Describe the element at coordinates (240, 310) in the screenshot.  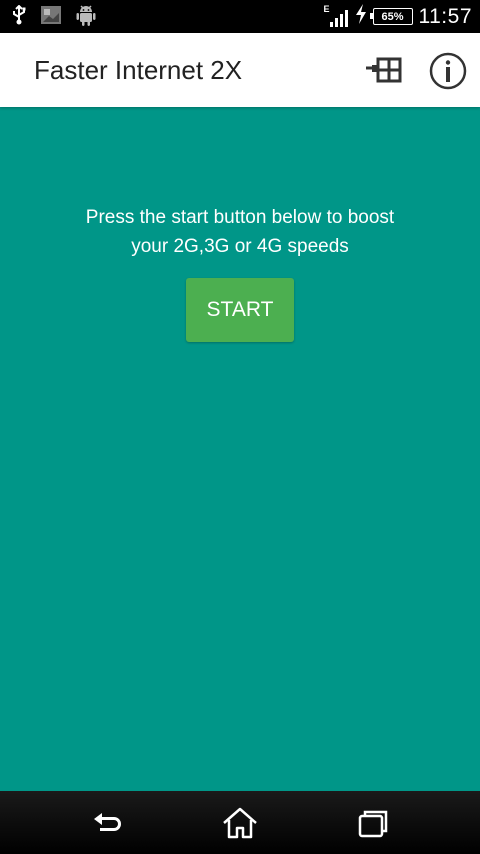
I see `start-button: START` at that location.